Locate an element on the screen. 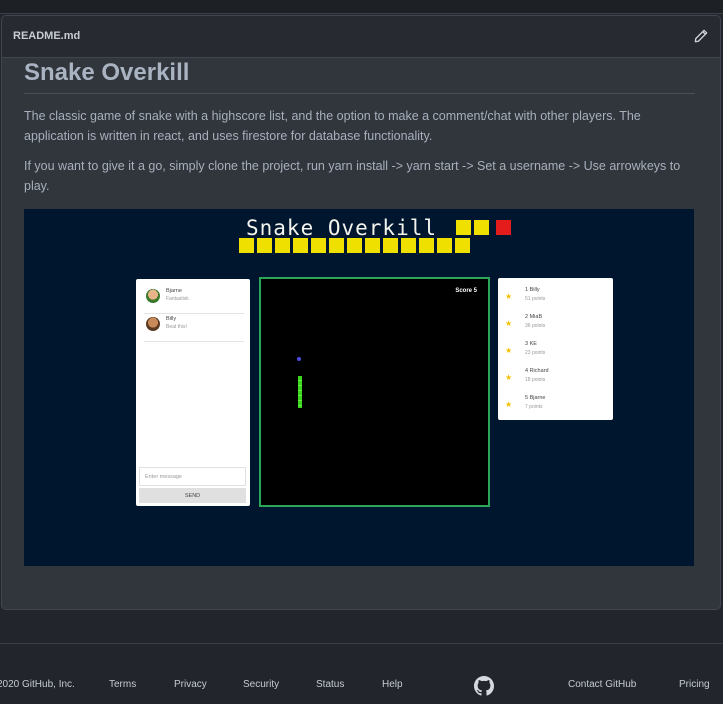 Image resolution: width=723 pixels, height=704 pixels. highscore-name: 2 MiaB is located at coordinates (534, 317).